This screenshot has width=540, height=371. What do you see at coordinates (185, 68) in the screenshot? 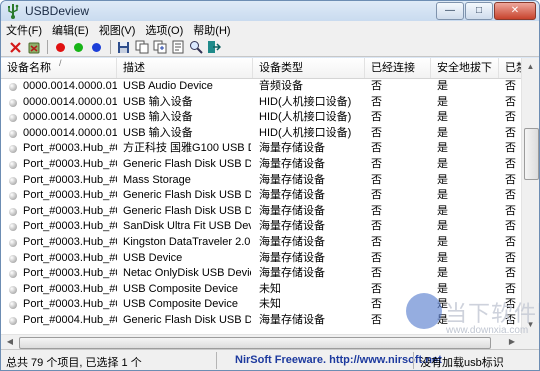
I see `column-header-description: 描述` at bounding box center [185, 68].